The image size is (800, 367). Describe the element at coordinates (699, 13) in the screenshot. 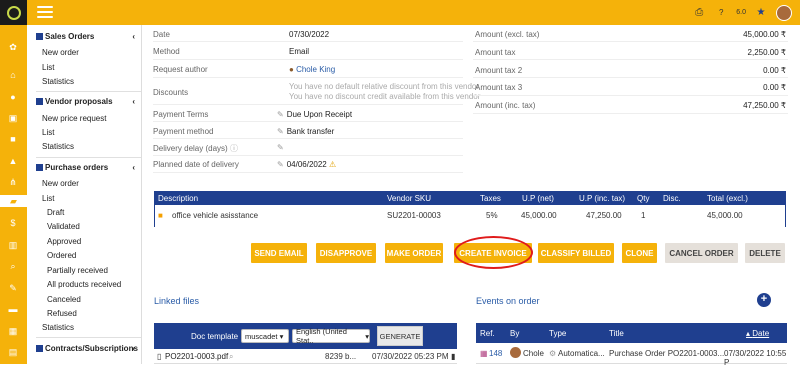

I see `print-icon: ⎙` at that location.